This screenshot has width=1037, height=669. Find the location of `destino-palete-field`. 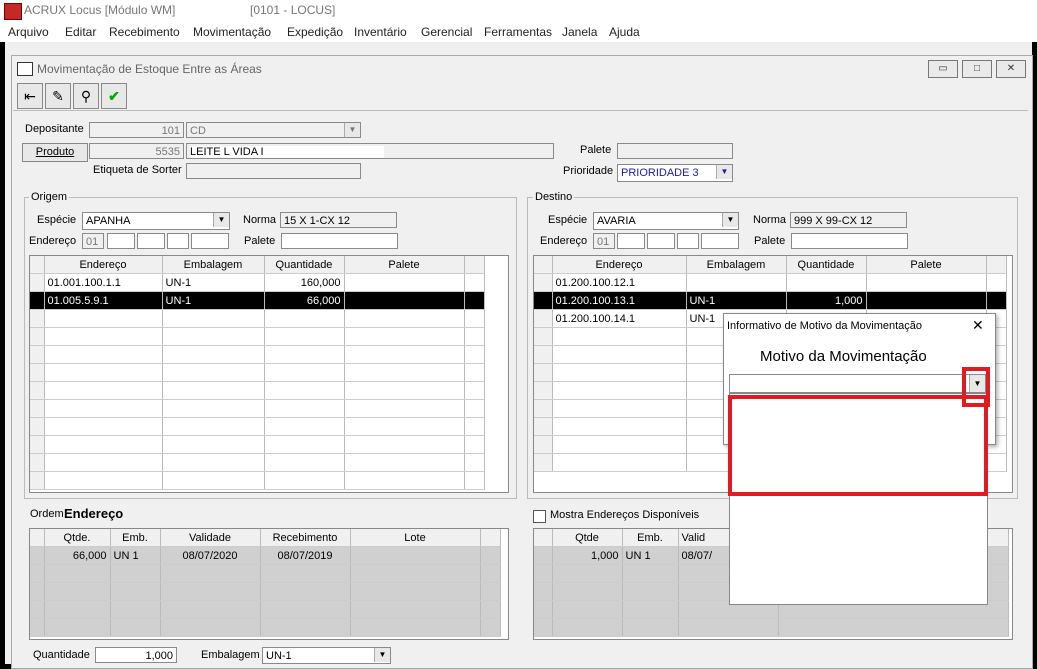

destino-palete-field is located at coordinates (849, 241).